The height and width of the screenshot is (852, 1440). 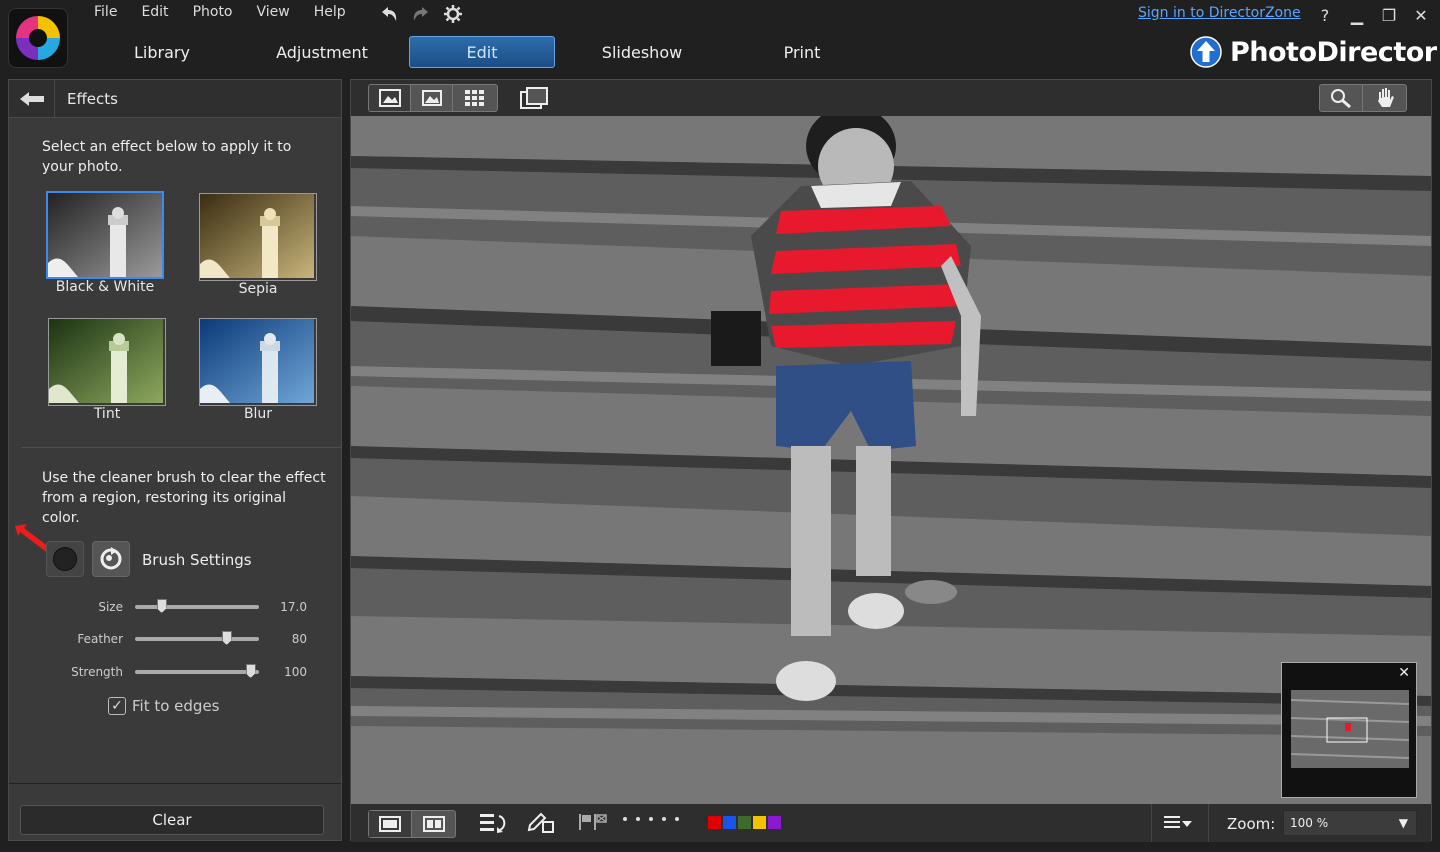 I want to click on side-by-side-icon, so click(x=433, y=824).